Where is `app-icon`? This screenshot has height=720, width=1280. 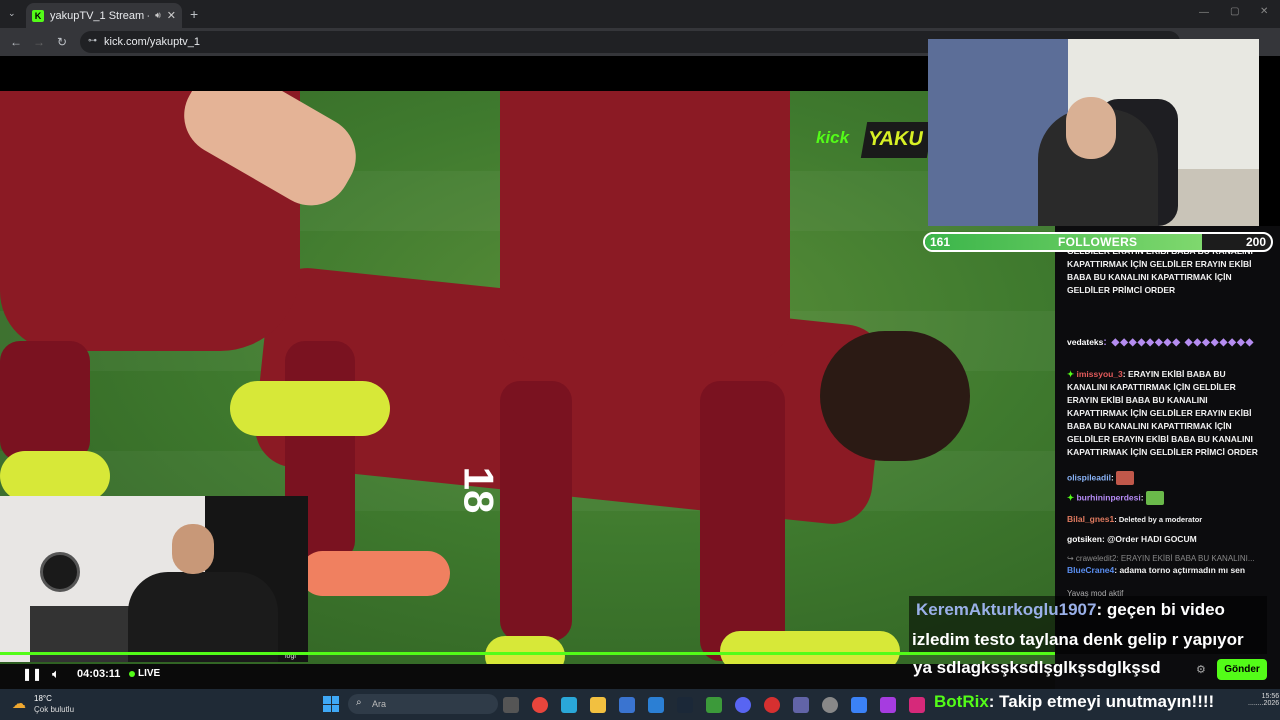 app-icon is located at coordinates (569, 705).